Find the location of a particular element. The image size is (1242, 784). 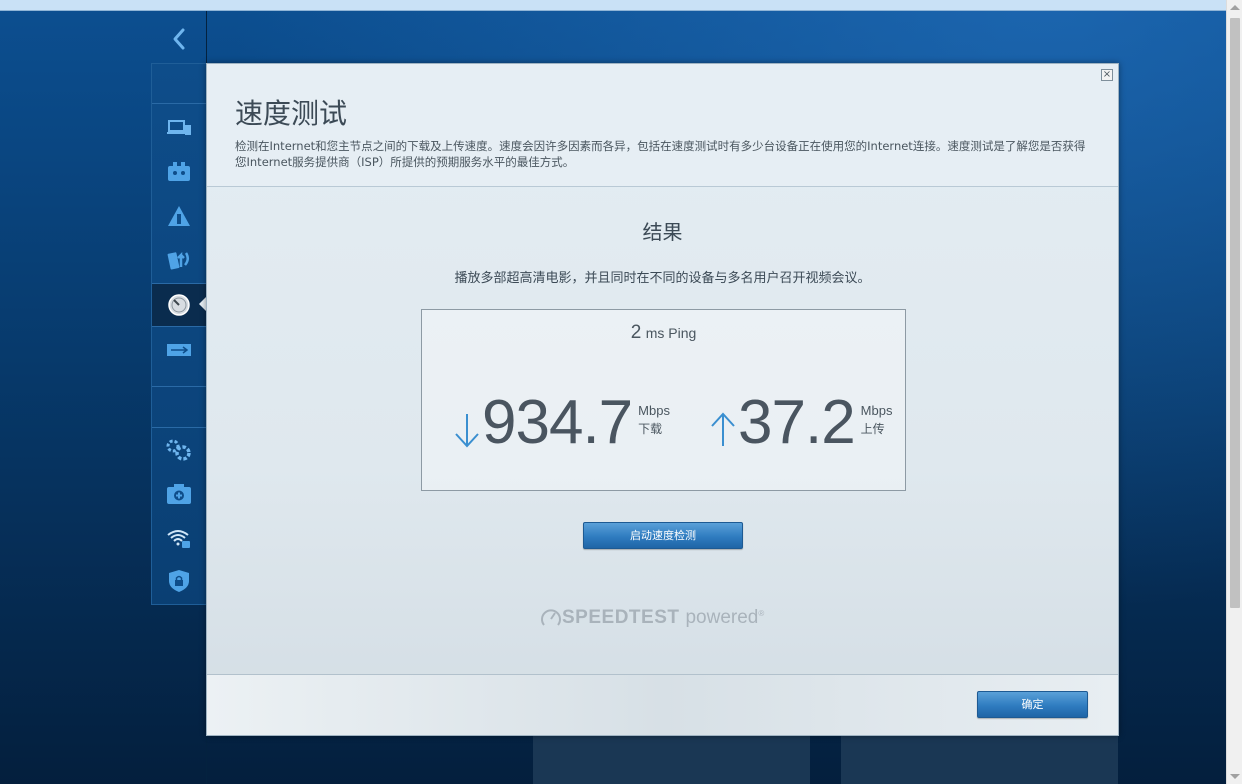

sidebar-item-speed-test is located at coordinates (179, 305).